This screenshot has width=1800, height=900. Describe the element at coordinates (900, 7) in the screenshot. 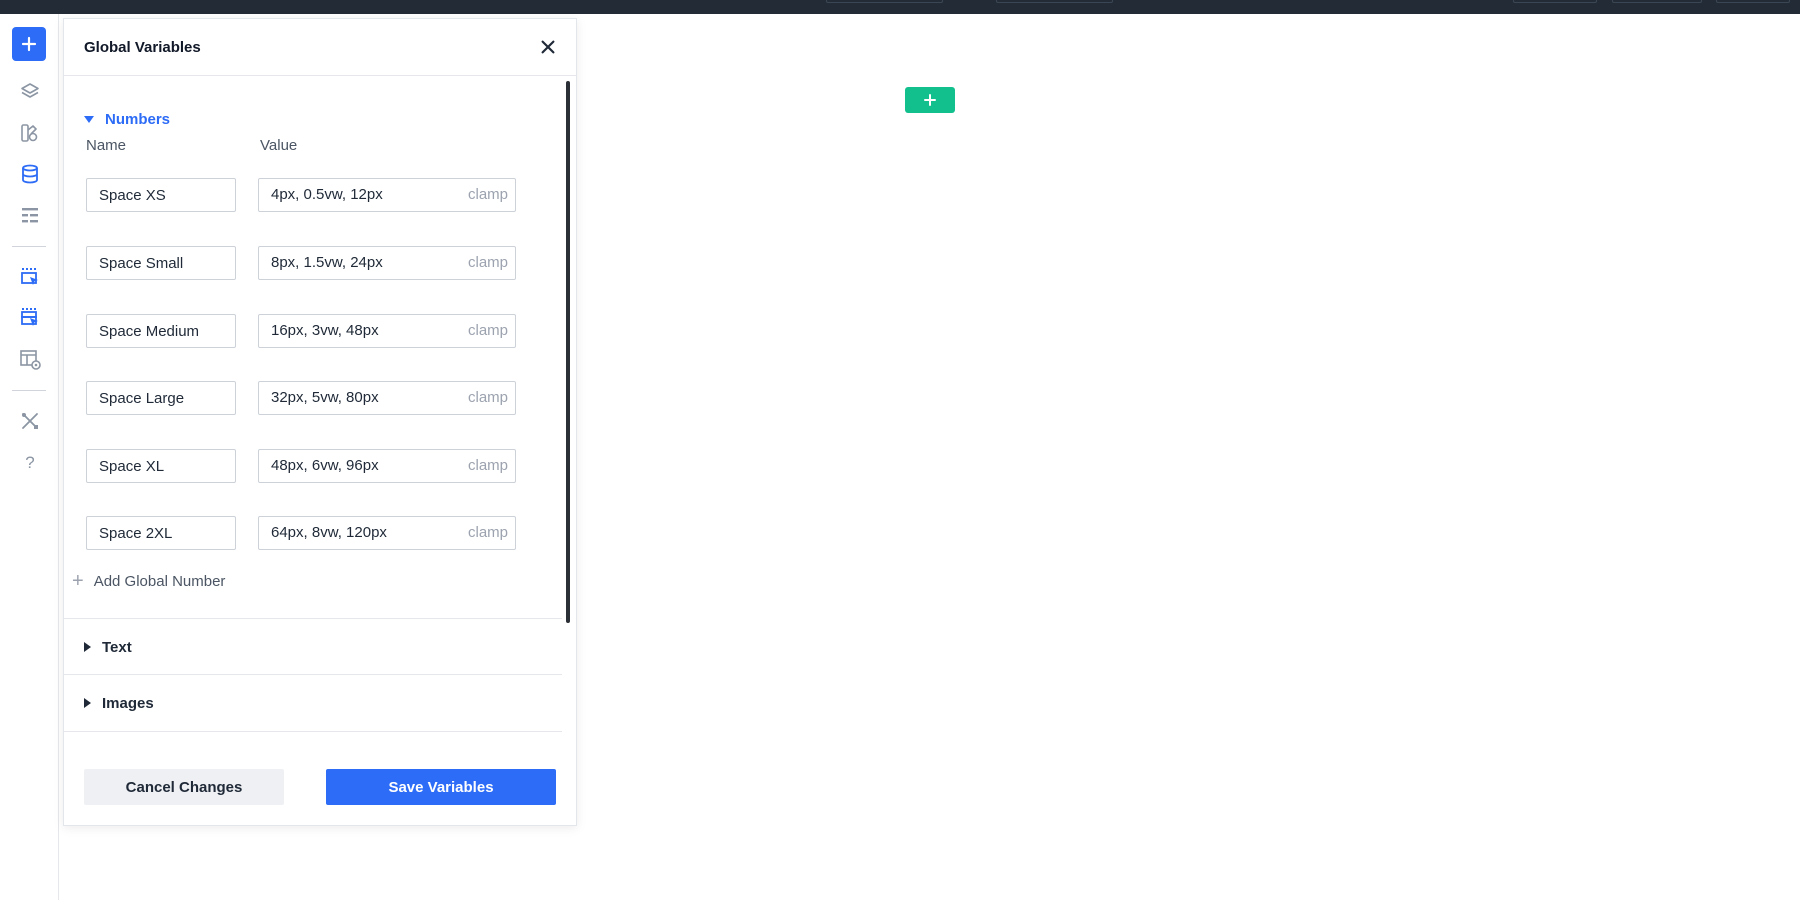

I see `top-bar` at that location.